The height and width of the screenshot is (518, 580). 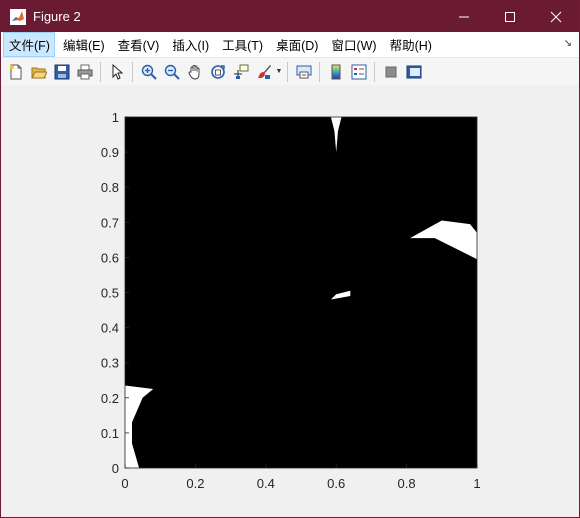 What do you see at coordinates (83, 44) in the screenshot?
I see `menu-edit: 编辑(E)` at bounding box center [83, 44].